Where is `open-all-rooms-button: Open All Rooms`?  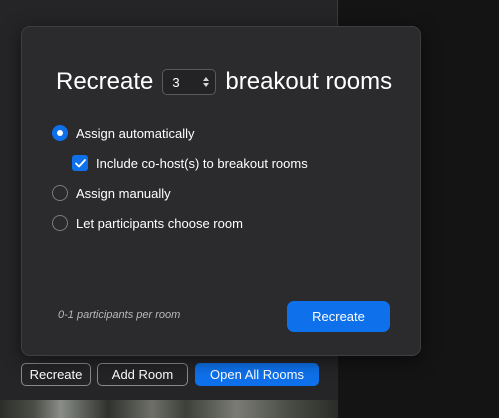
open-all-rooms-button: Open All Rooms is located at coordinates (257, 374).